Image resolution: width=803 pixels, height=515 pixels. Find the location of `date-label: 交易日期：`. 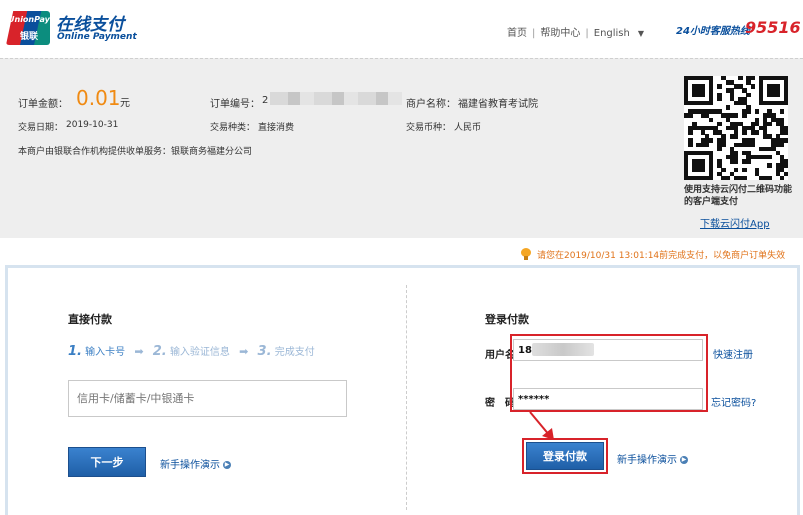

date-label: 交易日期： is located at coordinates (41, 128).